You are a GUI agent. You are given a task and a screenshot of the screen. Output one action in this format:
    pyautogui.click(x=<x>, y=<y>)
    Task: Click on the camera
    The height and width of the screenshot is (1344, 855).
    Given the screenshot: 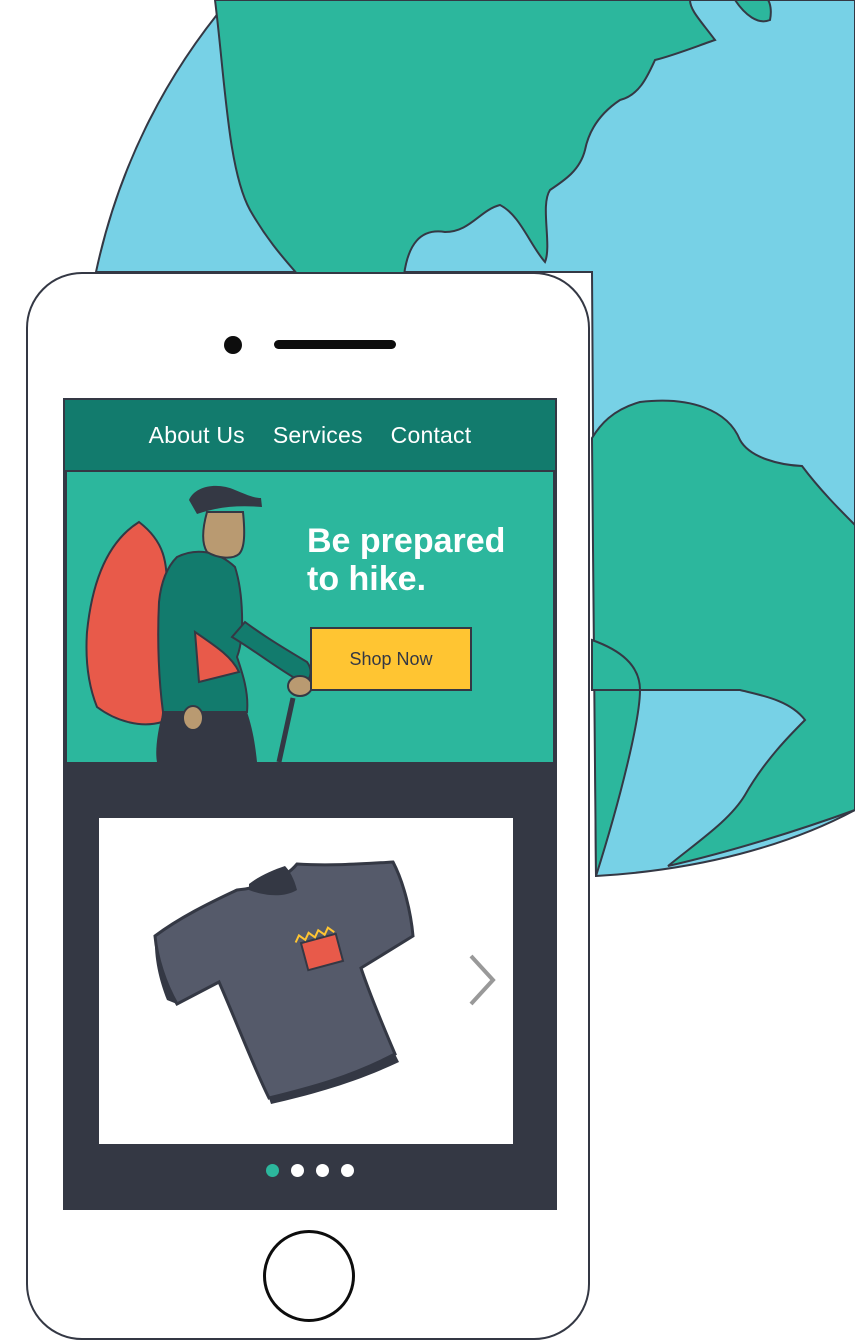 What is the action you would take?
    pyautogui.click(x=233, y=345)
    